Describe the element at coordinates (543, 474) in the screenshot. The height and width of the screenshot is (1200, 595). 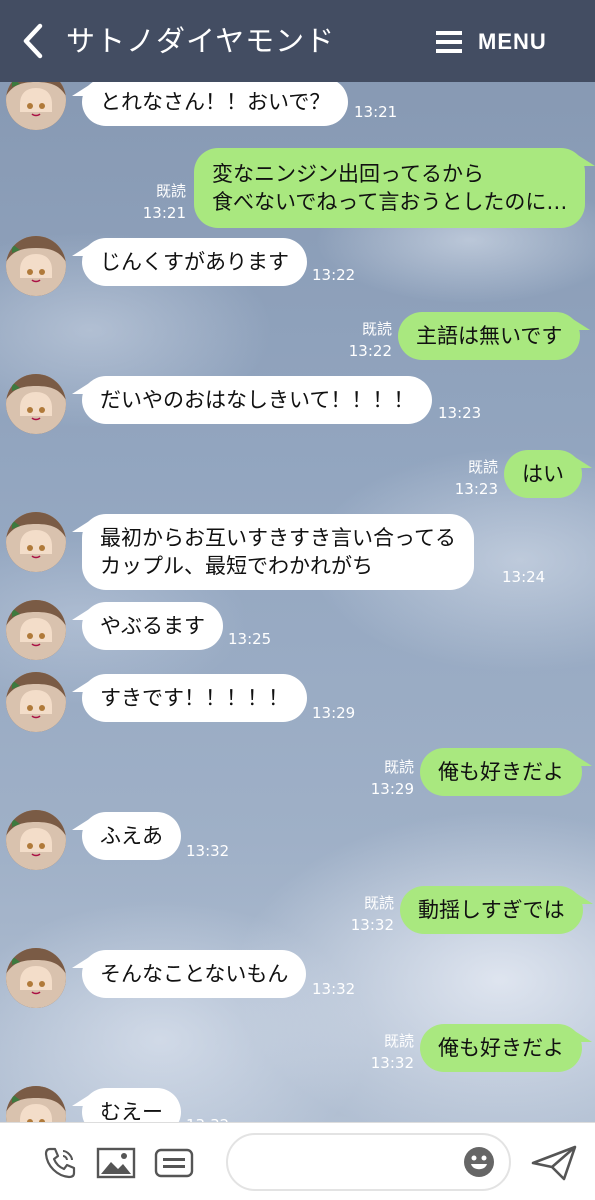
I see `message-text: はい` at that location.